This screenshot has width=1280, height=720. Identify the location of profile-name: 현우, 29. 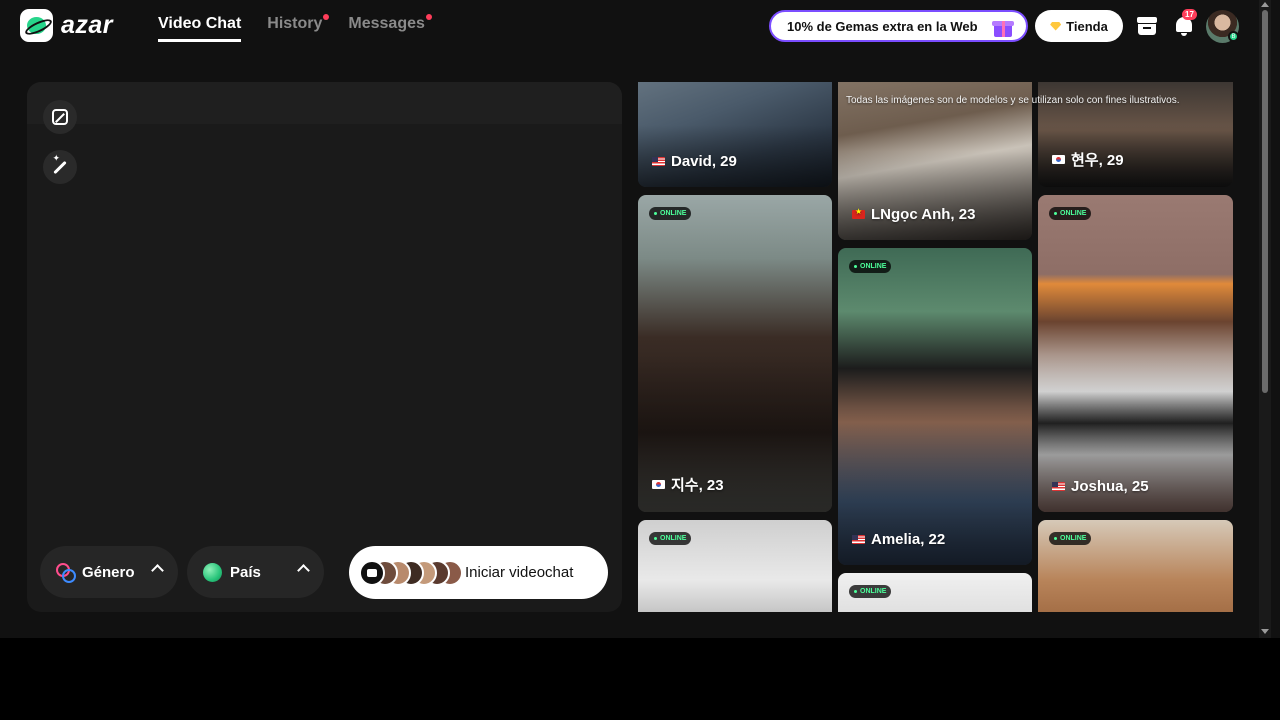
(1088, 159).